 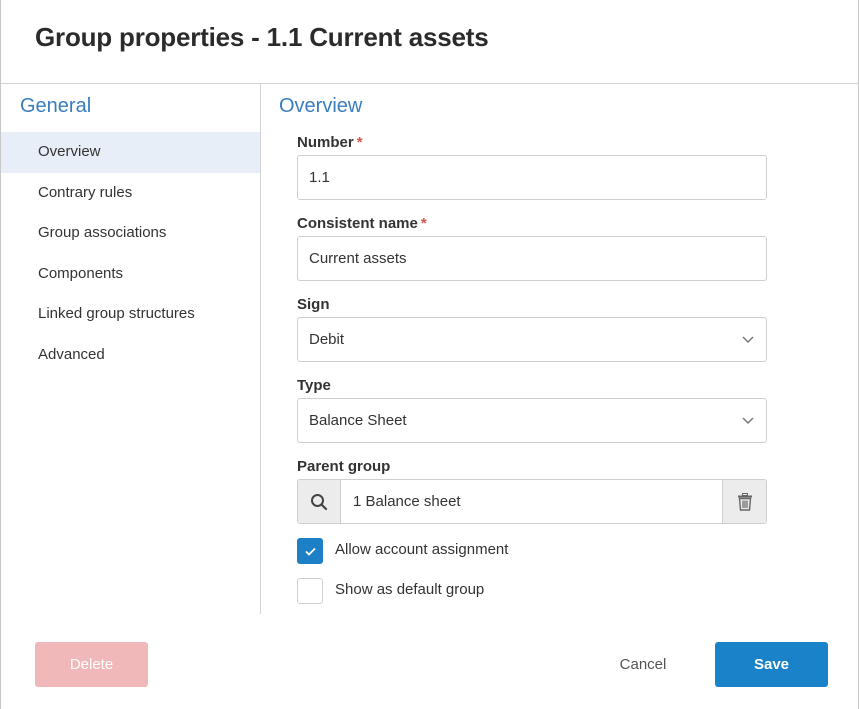 I want to click on sign-select: Debit, so click(x=532, y=339).